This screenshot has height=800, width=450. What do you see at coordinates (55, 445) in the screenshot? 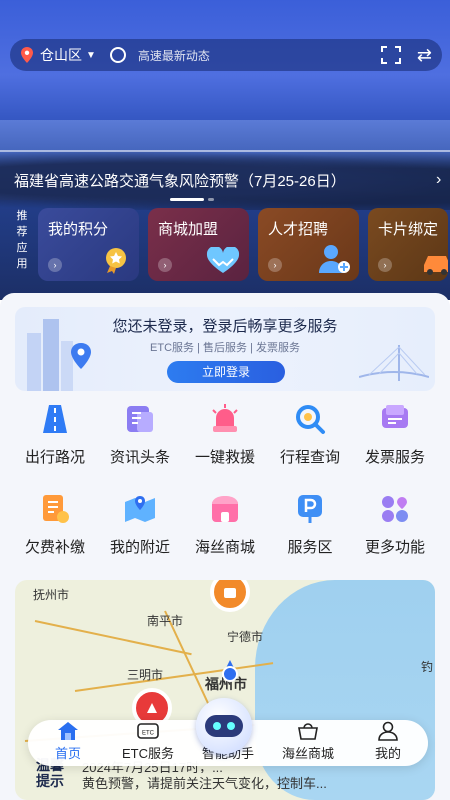
I see `service-road-status: 出行路况` at bounding box center [55, 445].